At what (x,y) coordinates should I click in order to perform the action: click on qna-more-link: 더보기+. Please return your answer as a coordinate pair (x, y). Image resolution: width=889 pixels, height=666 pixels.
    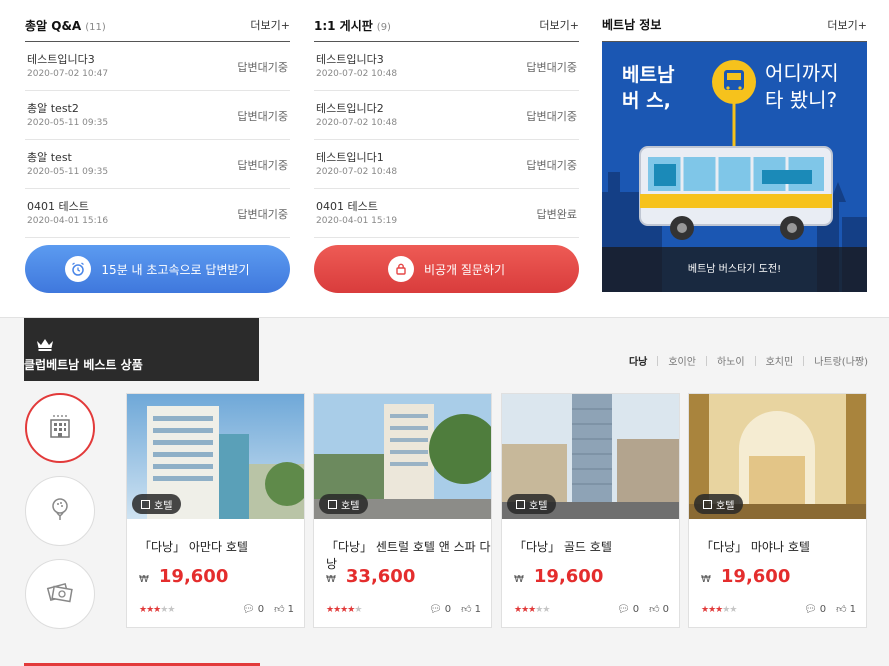
    Looking at the image, I should click on (270, 25).